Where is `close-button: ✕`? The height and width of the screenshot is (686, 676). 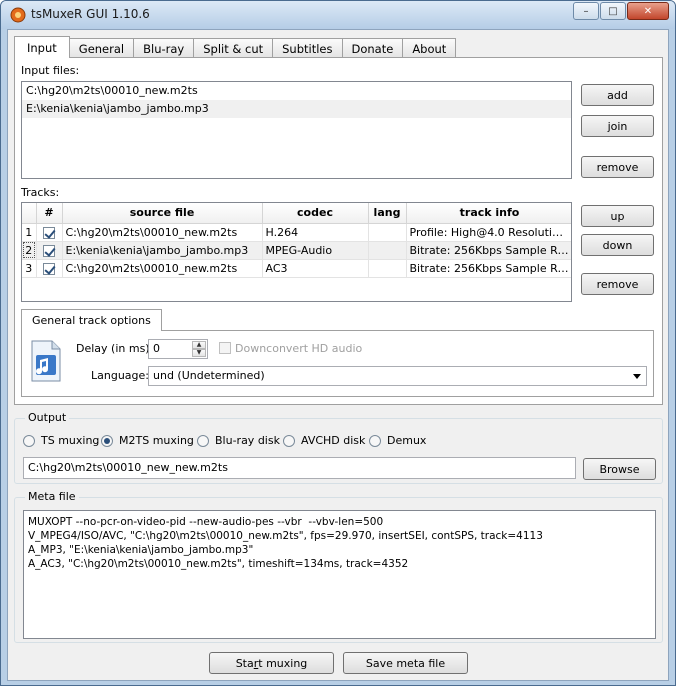
close-button: ✕ is located at coordinates (648, 11).